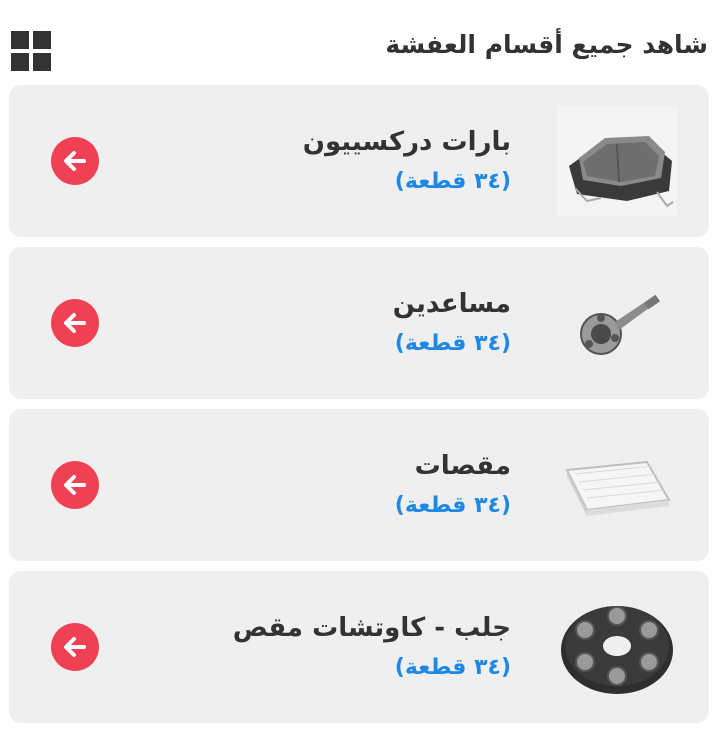 The image size is (717, 732). Describe the element at coordinates (546, 44) in the screenshot. I see `page-title: شاهد جميع أقسام العفشة` at that location.